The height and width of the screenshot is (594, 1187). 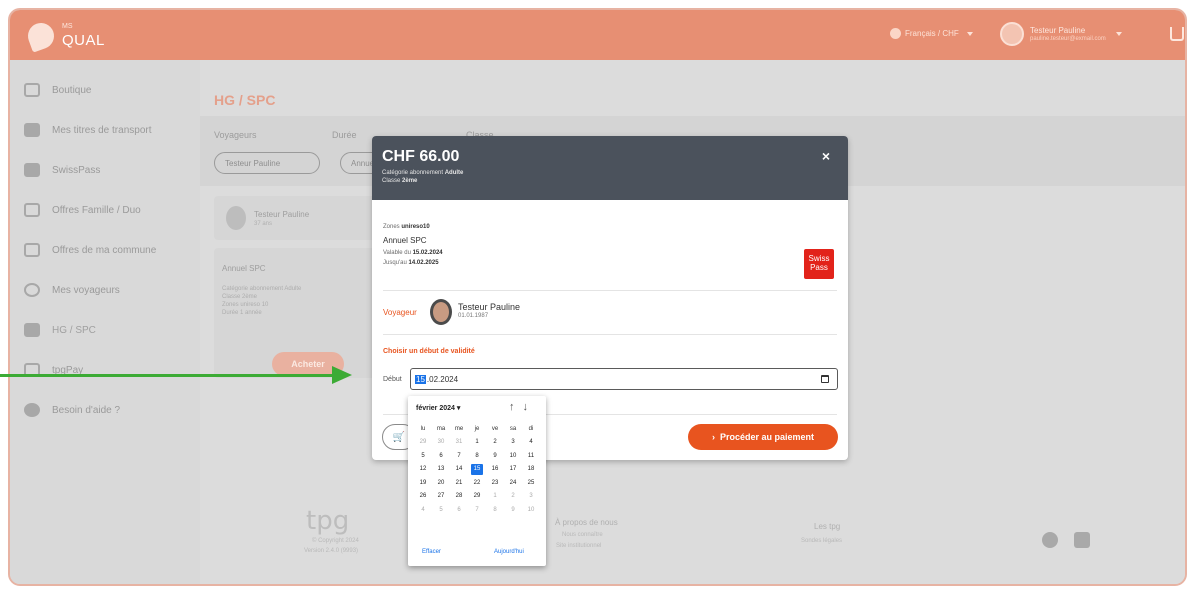 I want to click on month-nav: ↑↓, so click(x=522, y=407).